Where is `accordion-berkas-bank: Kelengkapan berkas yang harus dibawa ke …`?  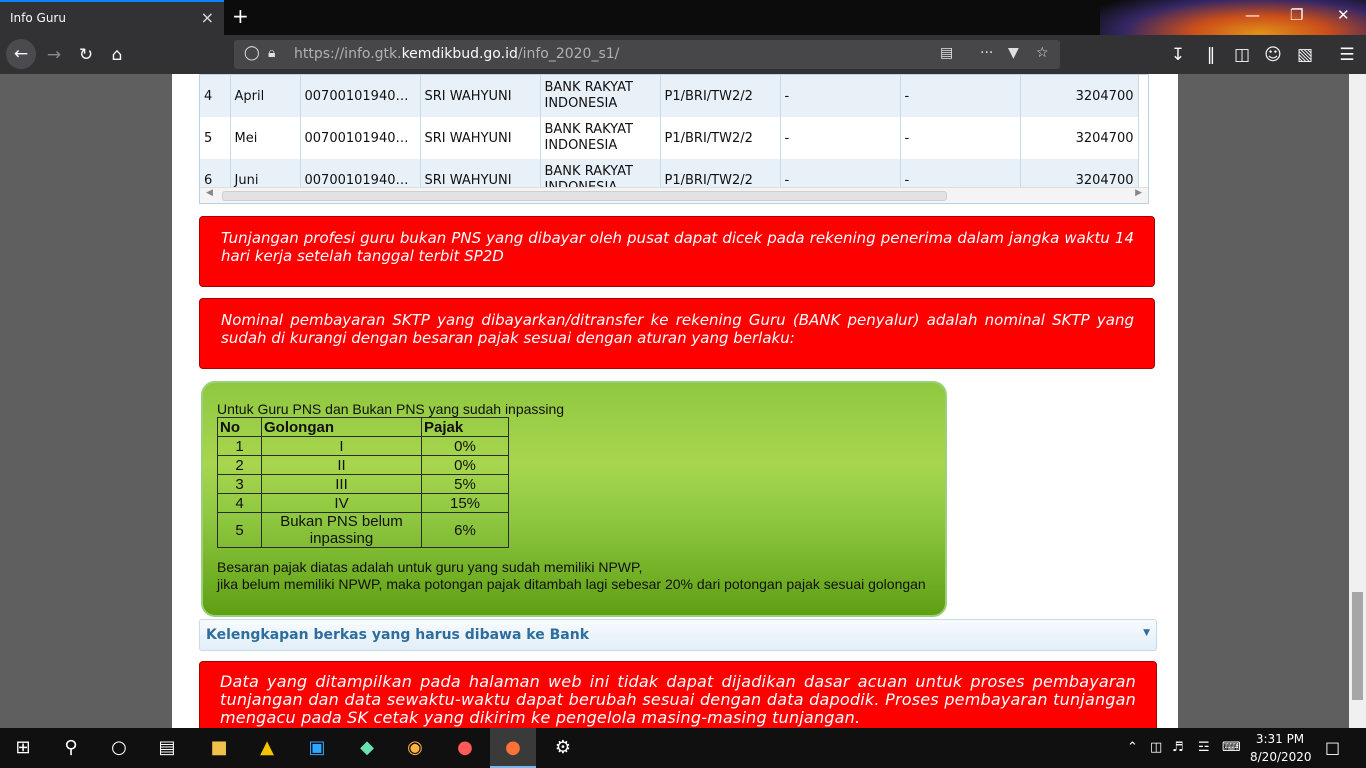
accordion-berkas-bank: Kelengkapan berkas yang harus dibawa ke … is located at coordinates (678, 635).